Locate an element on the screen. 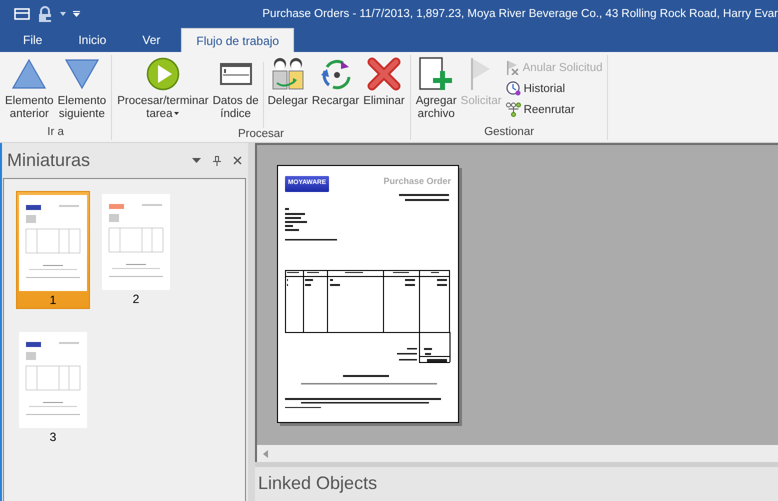  ribbon-button: Reenrutar is located at coordinates (554, 109).